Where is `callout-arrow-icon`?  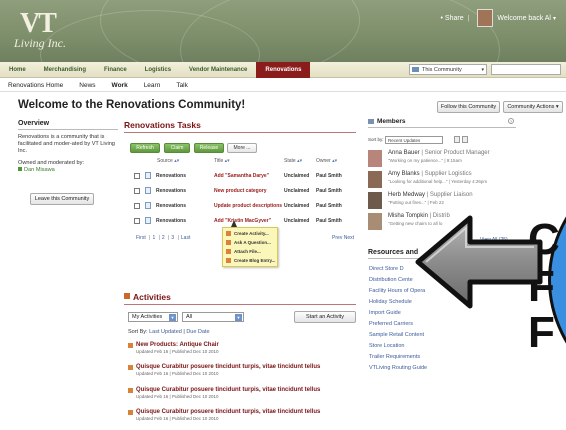 callout-arrow-icon is located at coordinates (479, 262).